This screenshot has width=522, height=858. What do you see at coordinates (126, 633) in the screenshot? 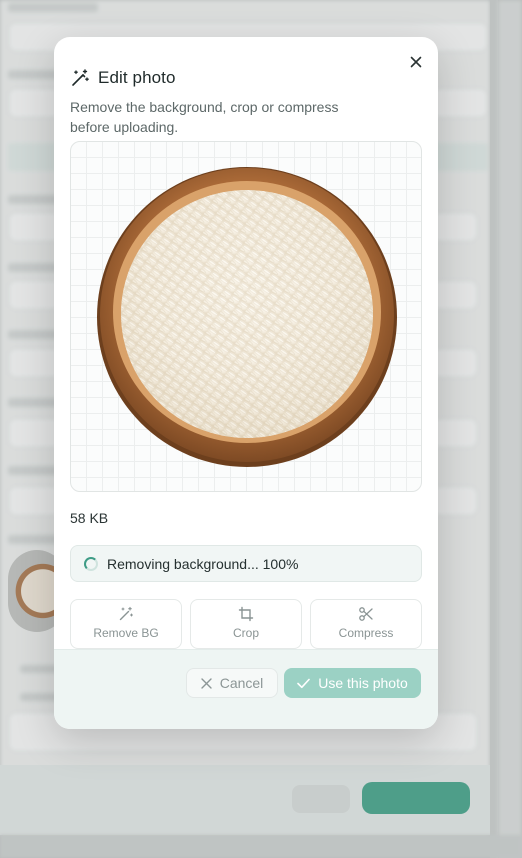
I see `tool-label: Remove BG` at bounding box center [126, 633].